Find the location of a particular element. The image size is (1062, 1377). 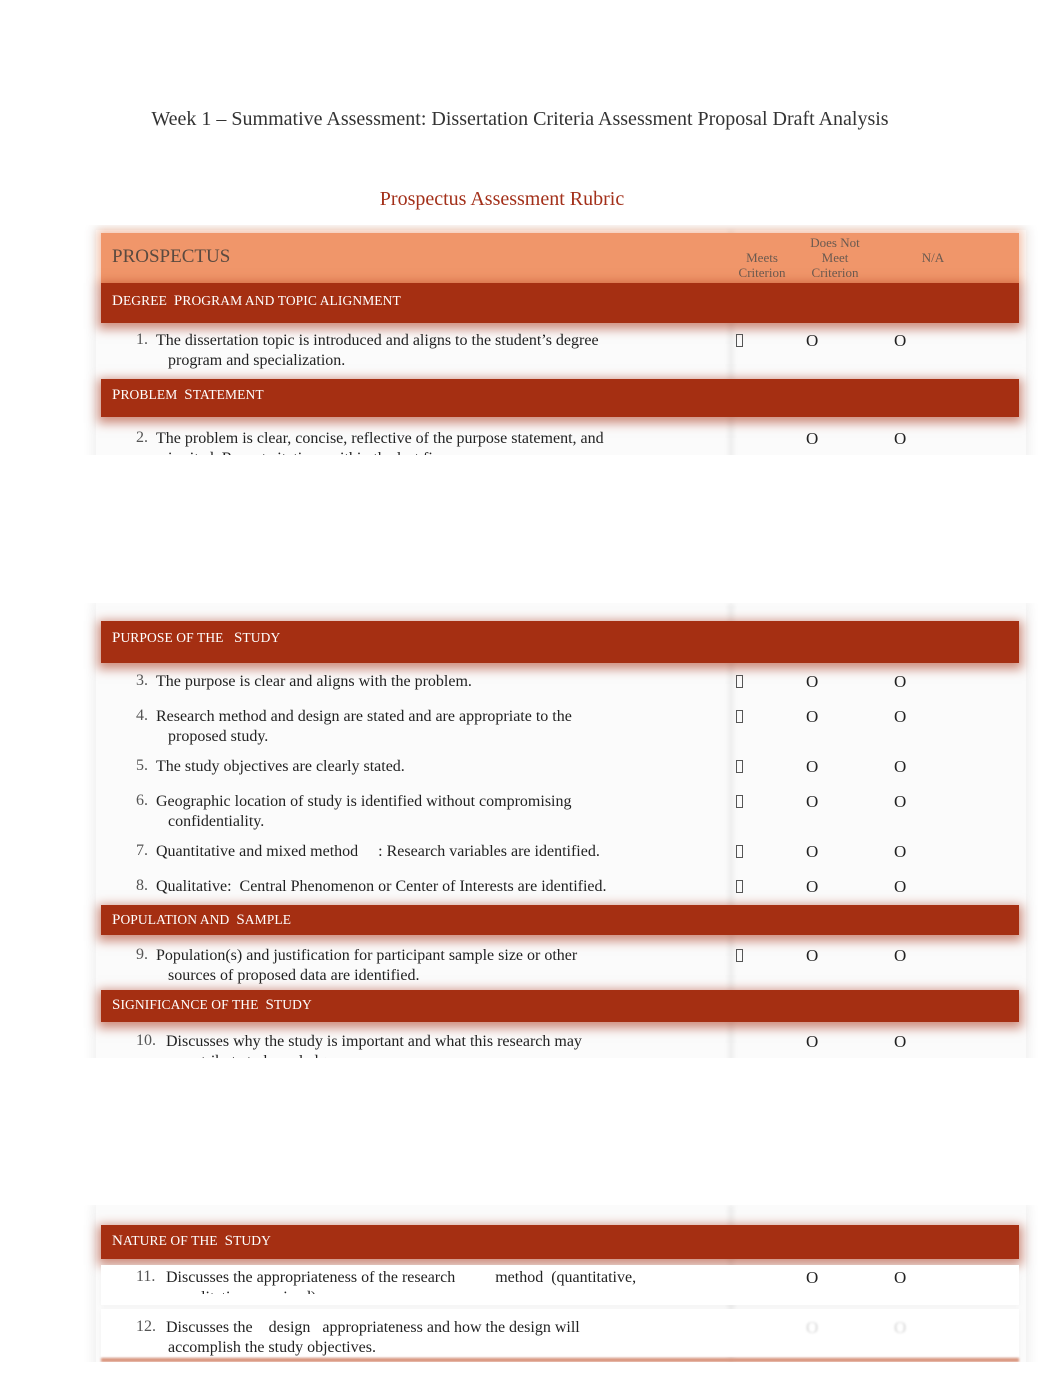

item-number: 10. is located at coordinates (146, 1040).